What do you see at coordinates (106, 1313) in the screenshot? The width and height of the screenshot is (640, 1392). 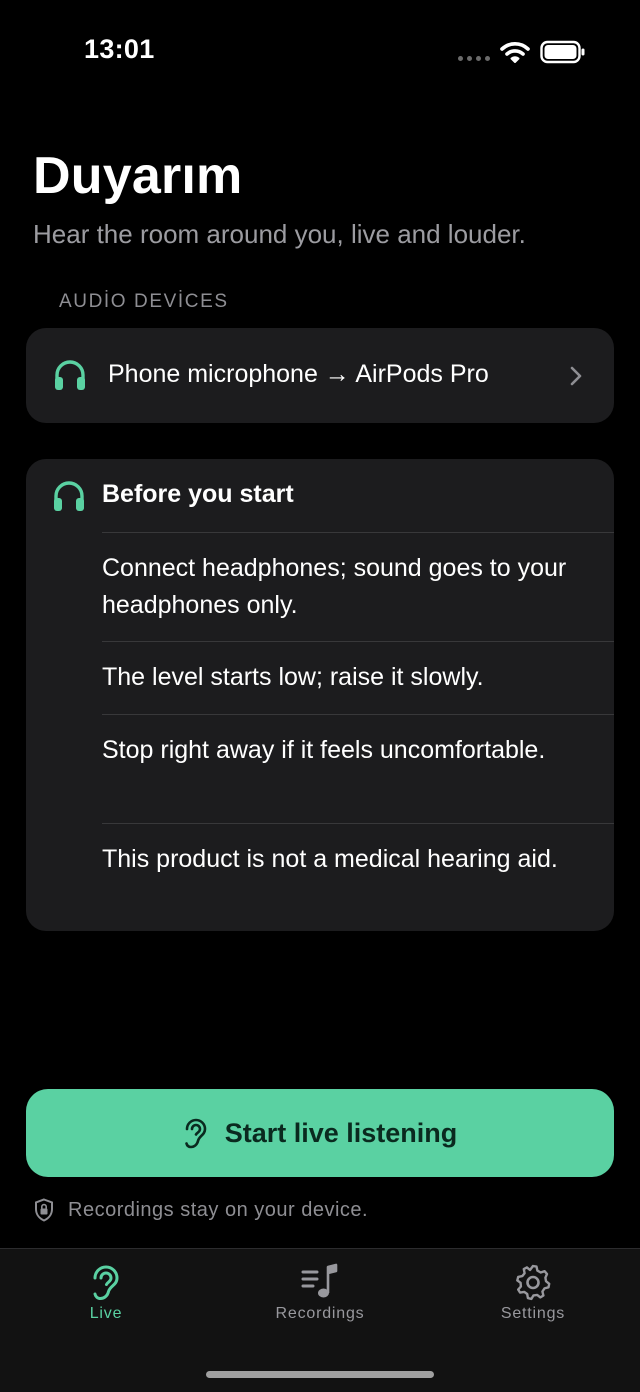 I see `tab-live-label: Live` at bounding box center [106, 1313].